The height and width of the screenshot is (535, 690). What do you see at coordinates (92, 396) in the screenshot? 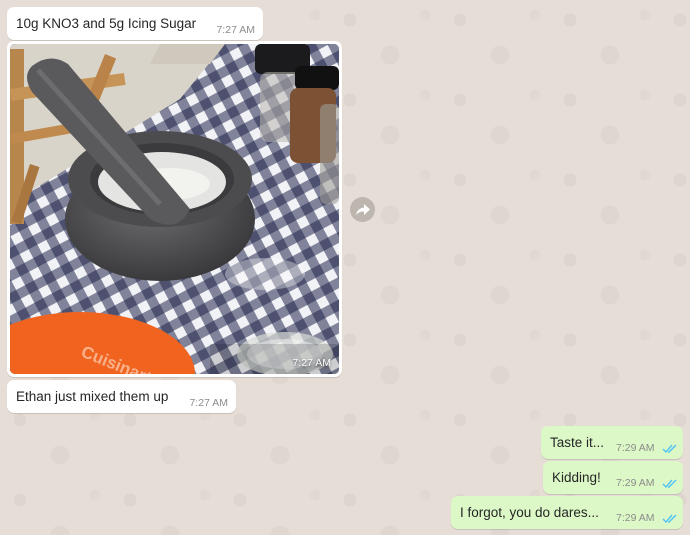
I see `message-text: Ethan just mixed them up` at bounding box center [92, 396].